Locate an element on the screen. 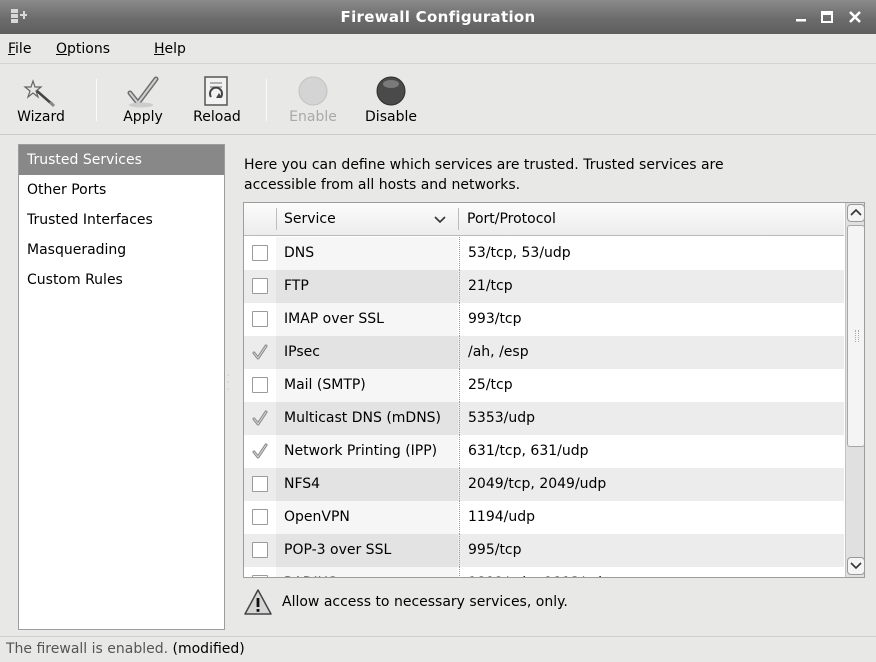  title-bar: Firewall Configuration is located at coordinates (438, 17).